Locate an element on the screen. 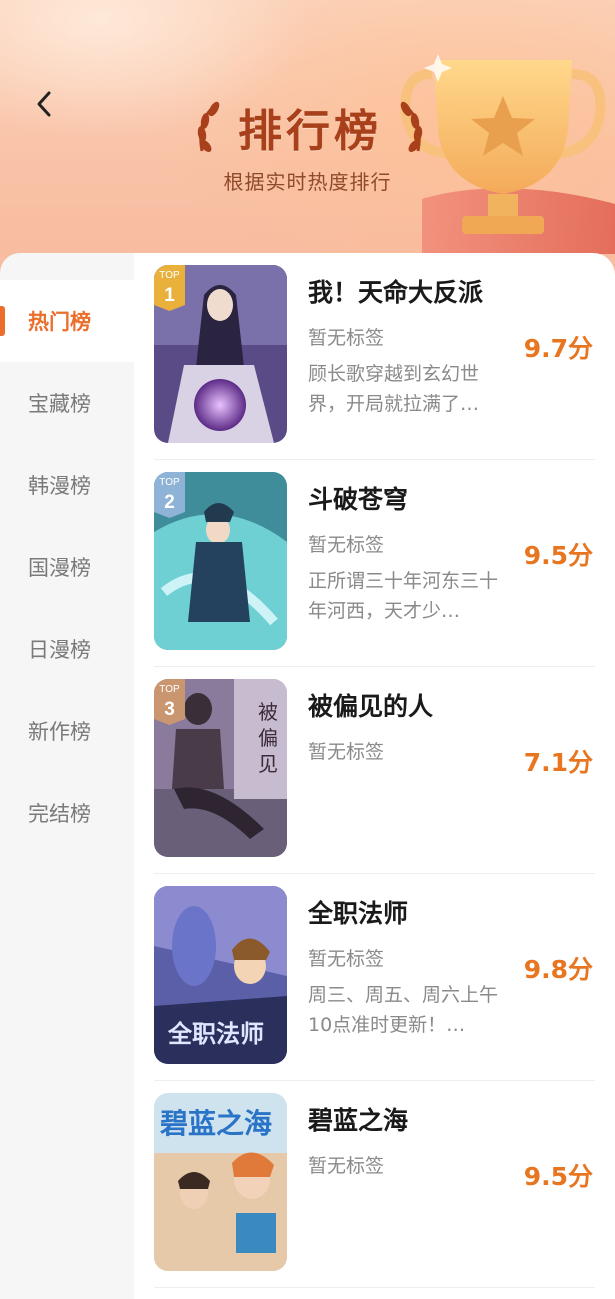 This screenshot has height=1299, width=615. sidebar-item-korean: 韩漫榜 is located at coordinates (67, 485).